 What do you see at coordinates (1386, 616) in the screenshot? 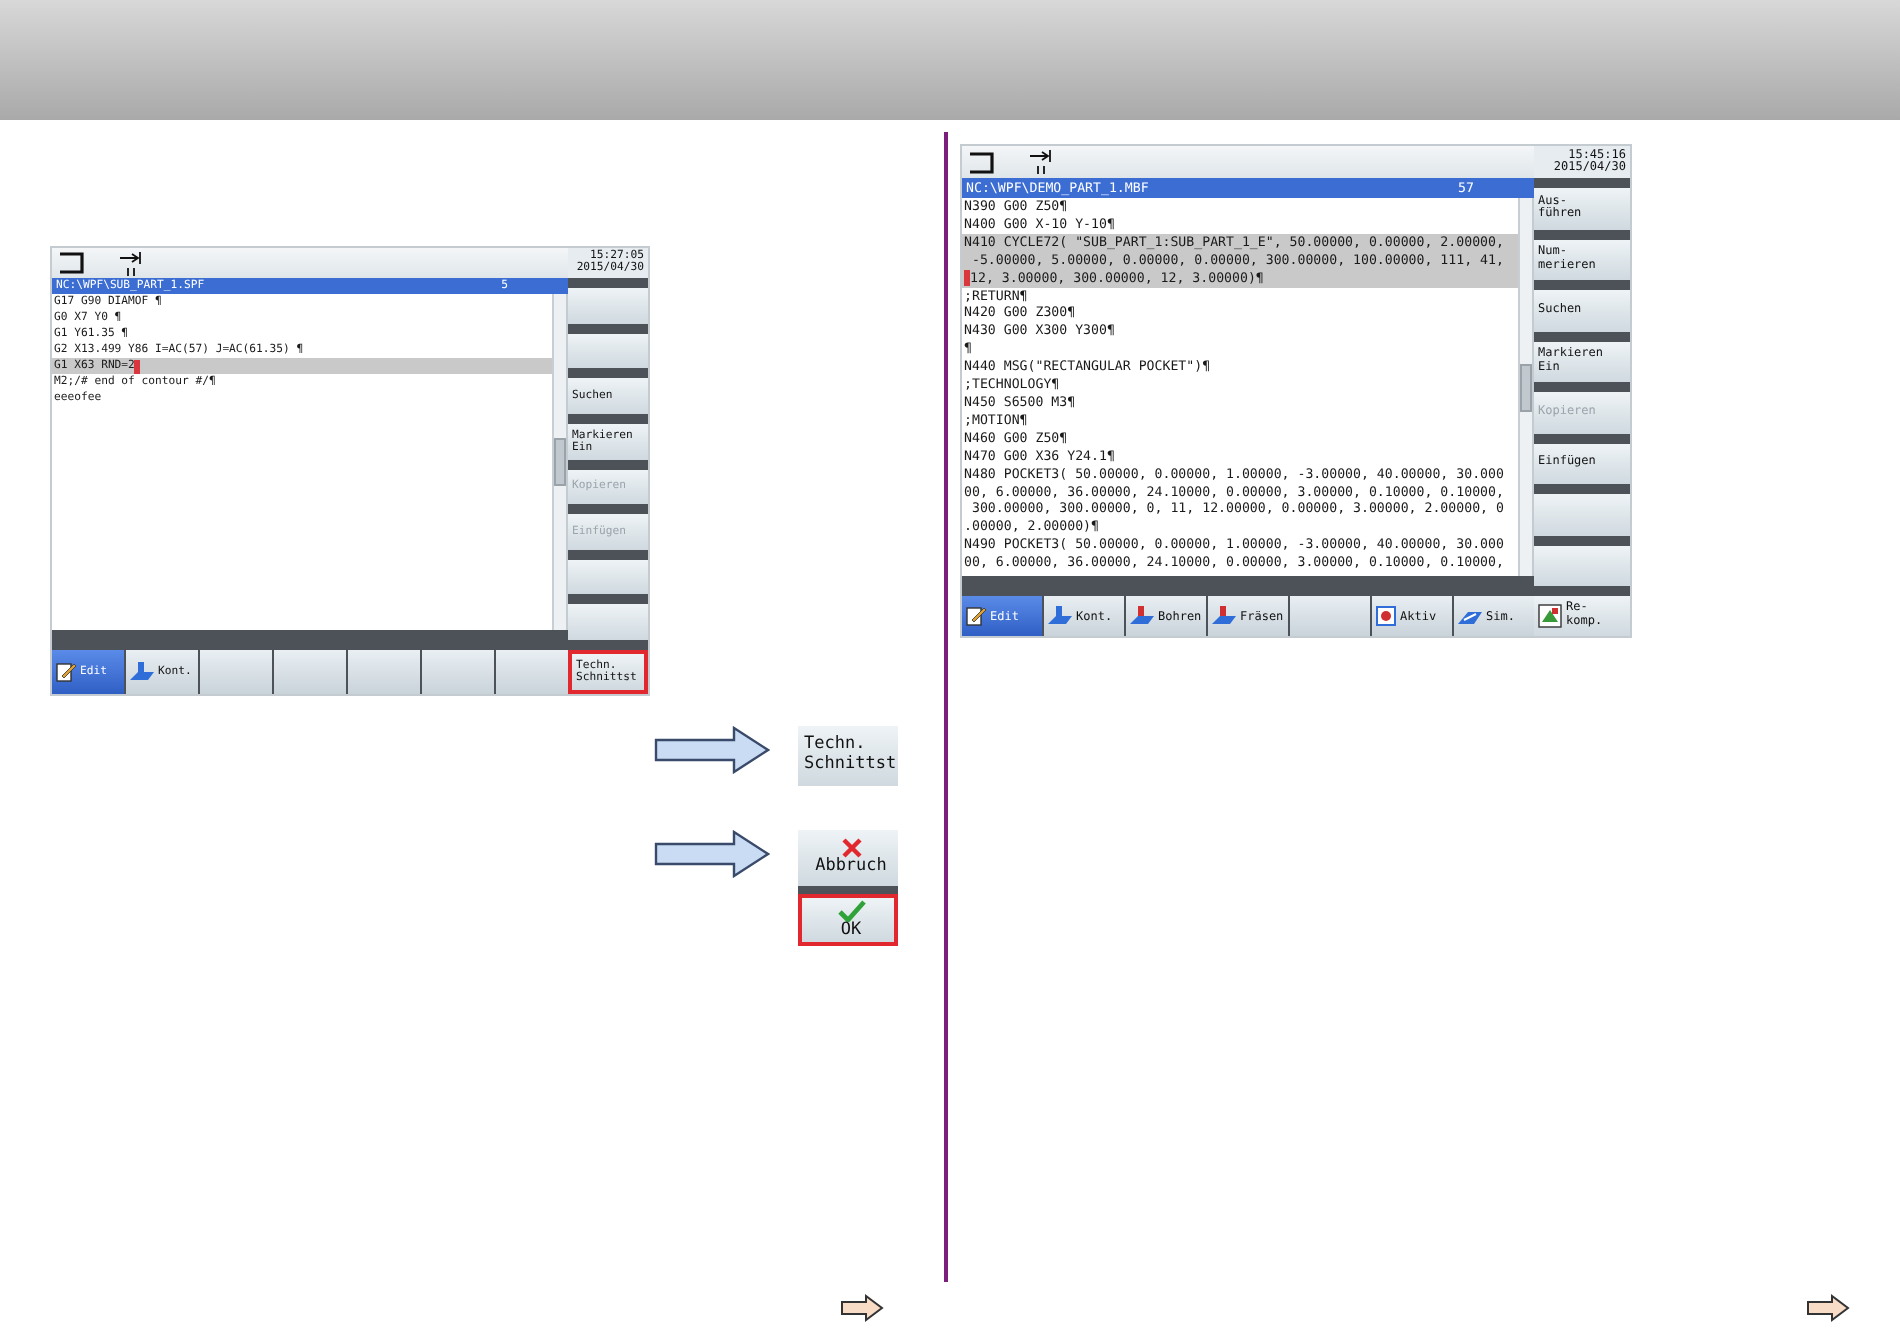
I see `program-icon` at bounding box center [1386, 616].